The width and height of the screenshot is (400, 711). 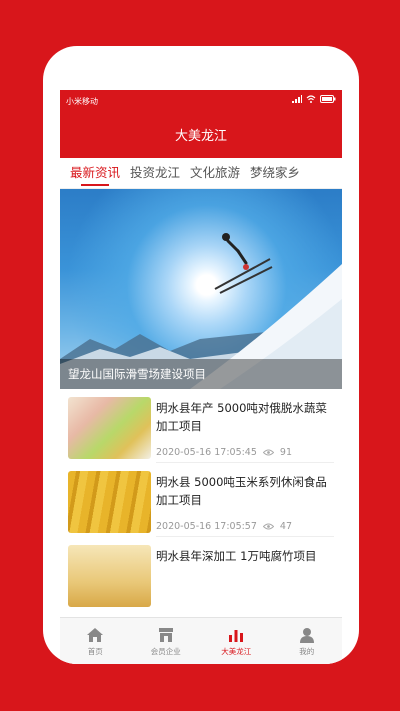 I want to click on tabbar-label: 会员企业, so click(x=165, y=651).